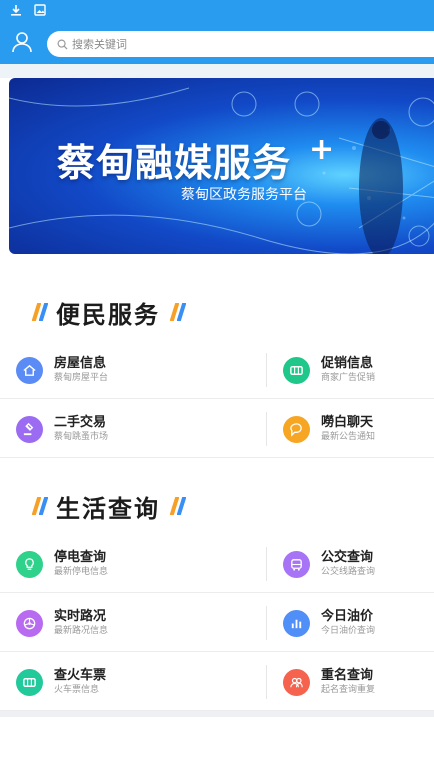  I want to click on query-subtitle: 火车票信息, so click(77, 690).